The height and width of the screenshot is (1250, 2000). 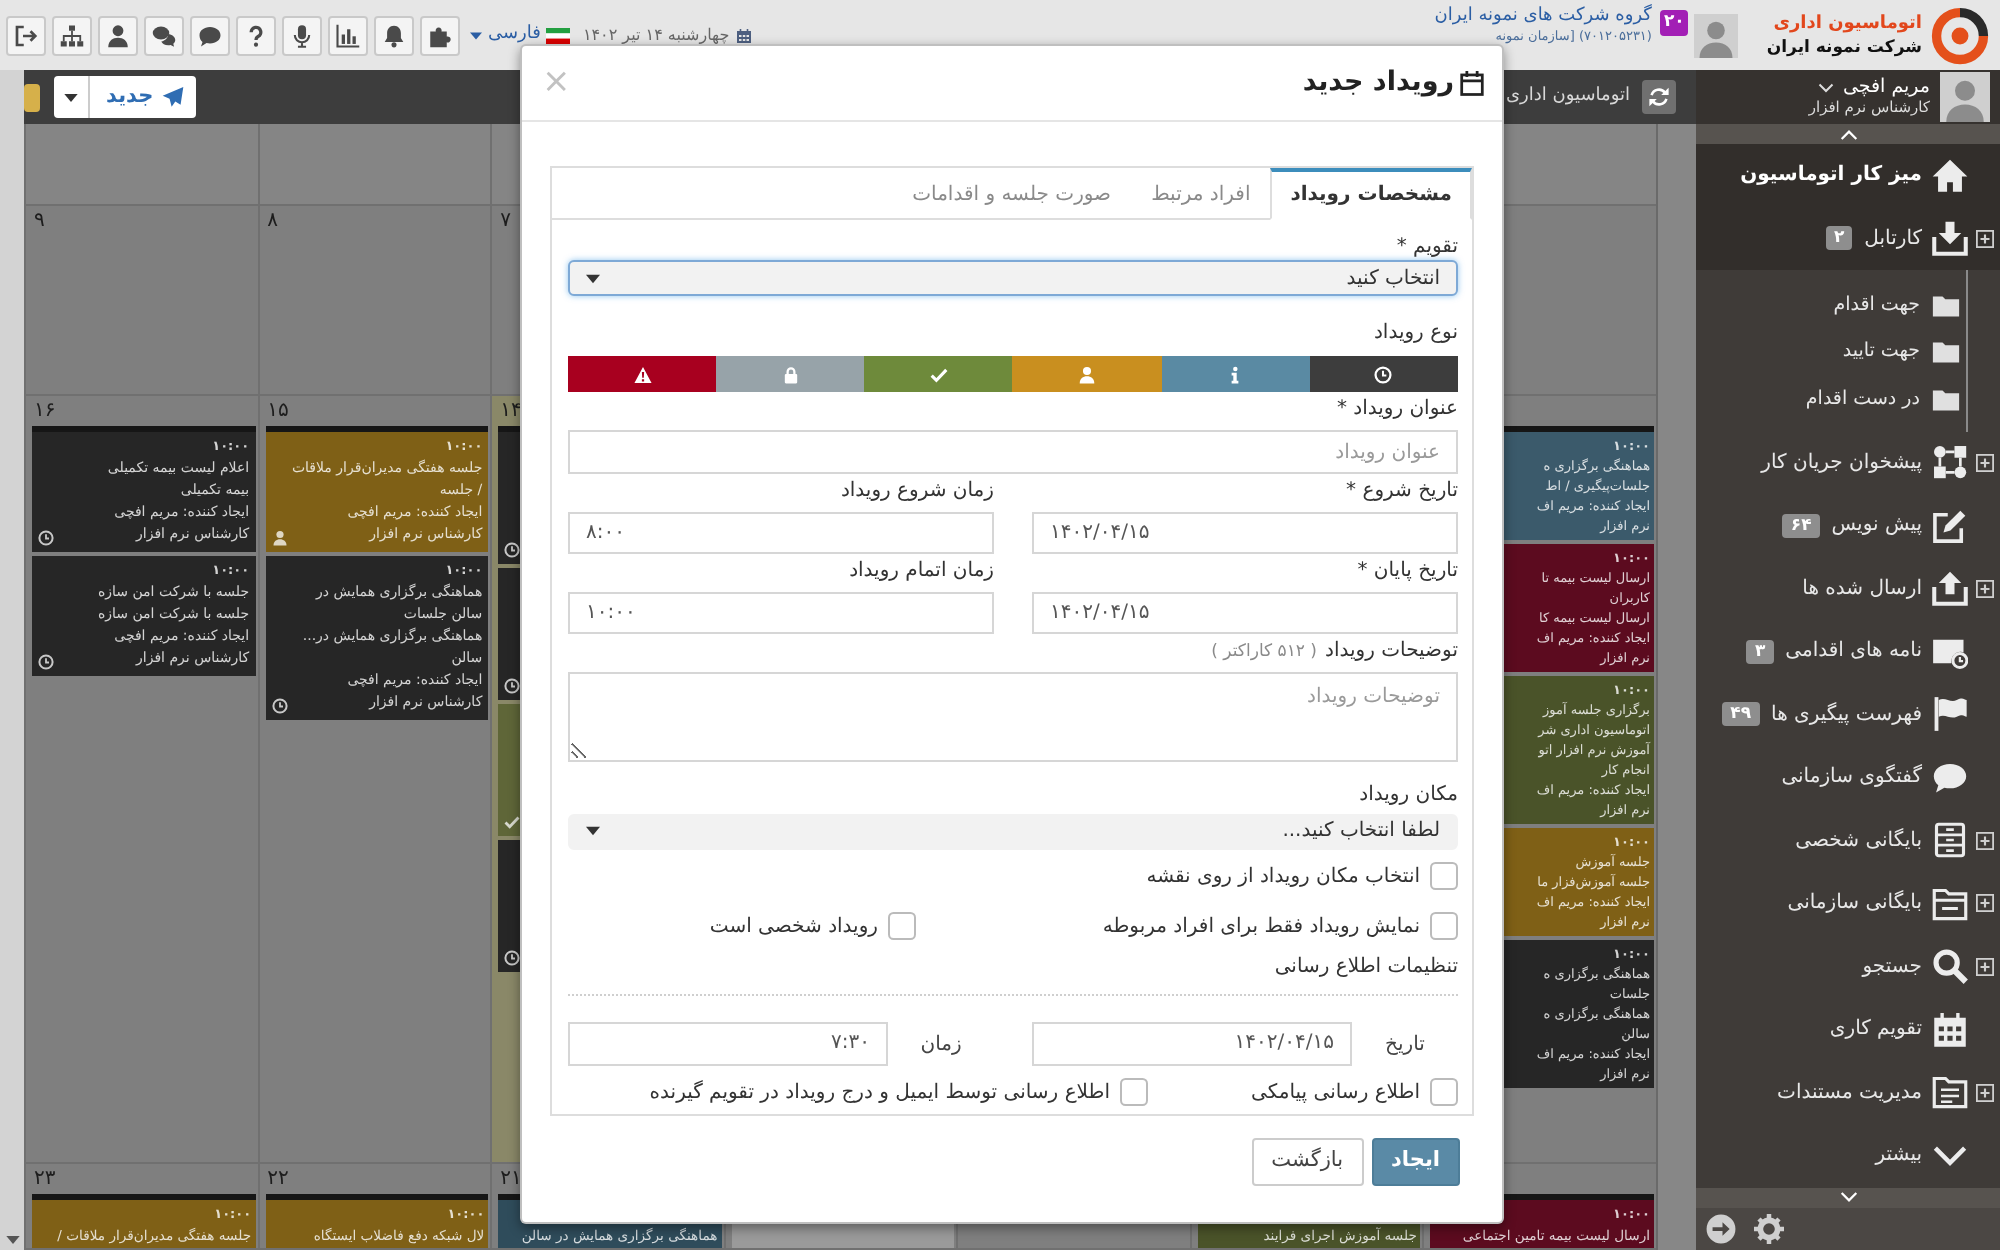 I want to click on day-number: ۱۶, so click(x=45, y=412).